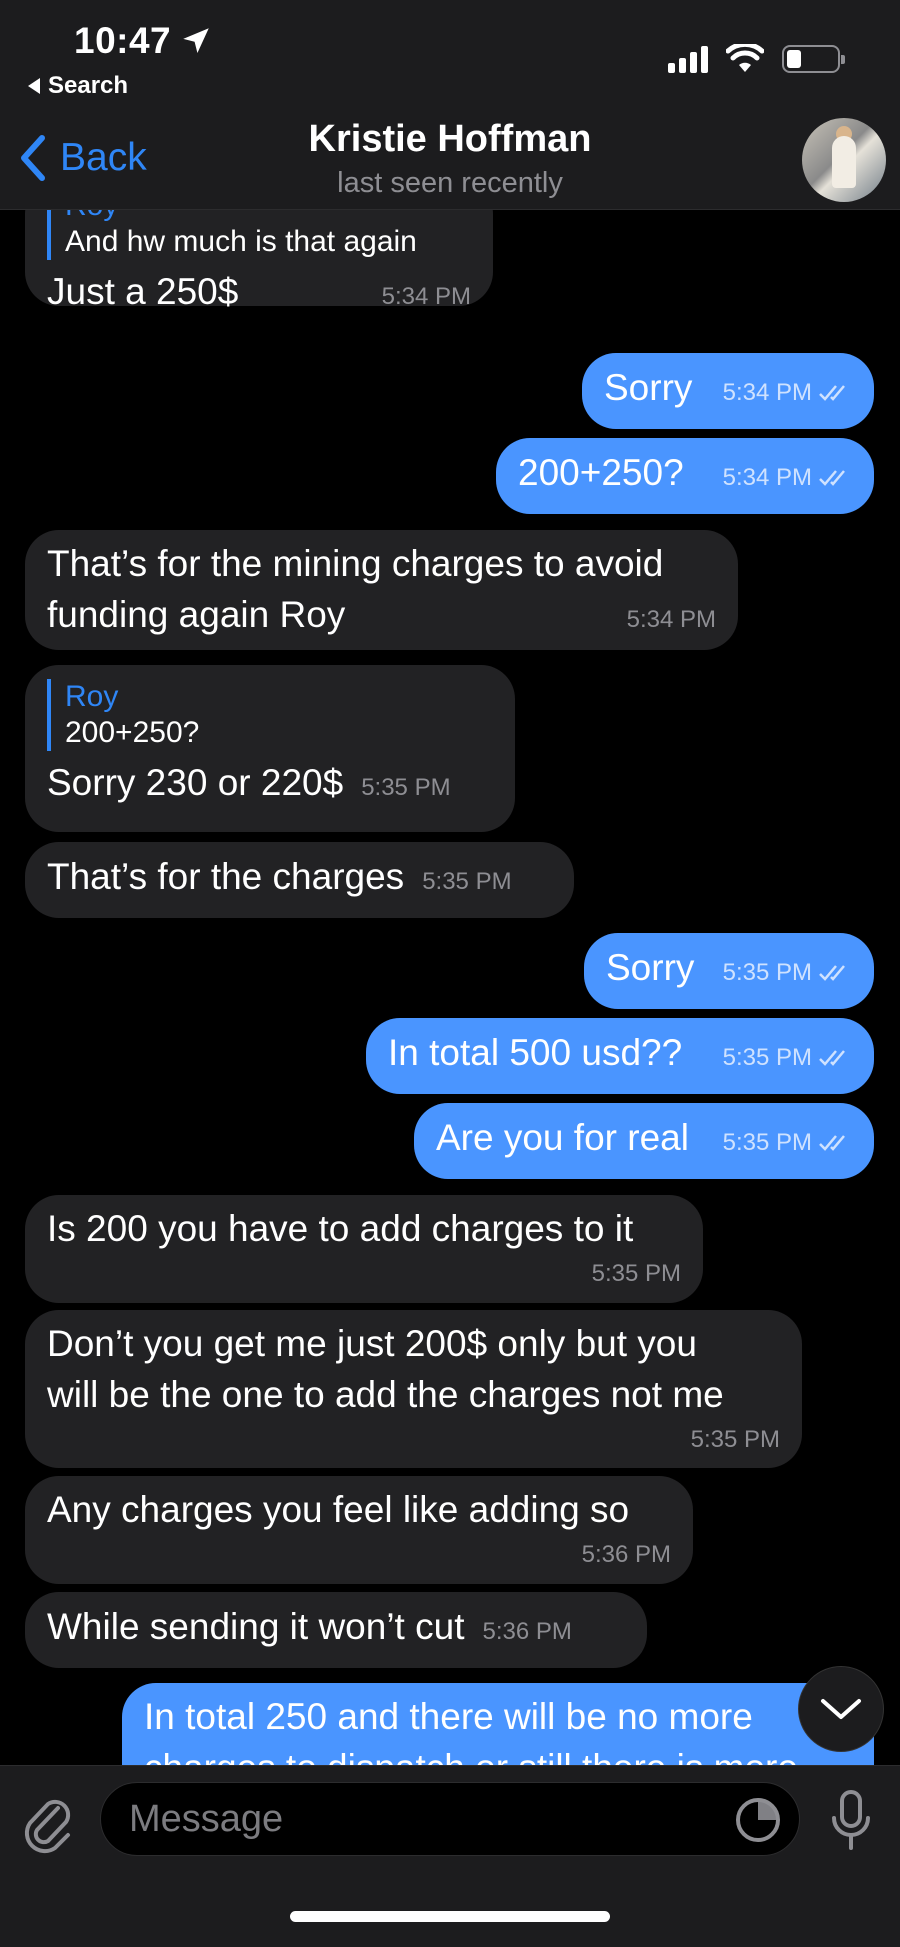 The width and height of the screenshot is (900, 1947). I want to click on battery-icon, so click(813, 59).